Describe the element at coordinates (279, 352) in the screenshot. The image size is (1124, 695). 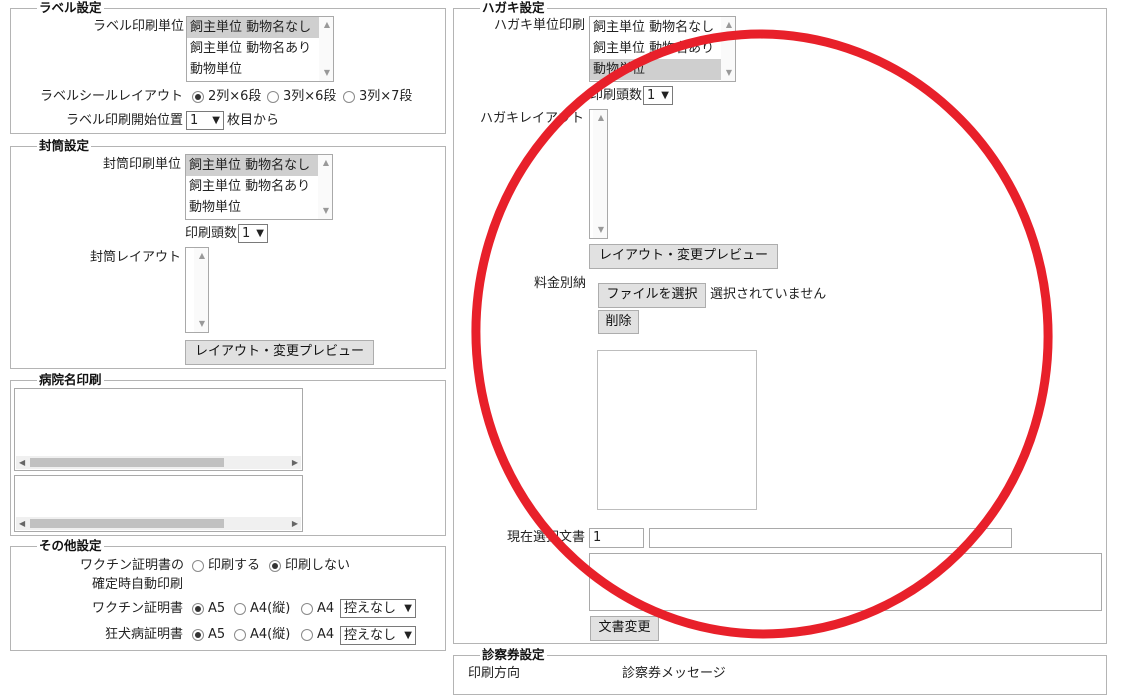
I see `envelope-preview-button: レイアウト・変更プレビュー` at that location.